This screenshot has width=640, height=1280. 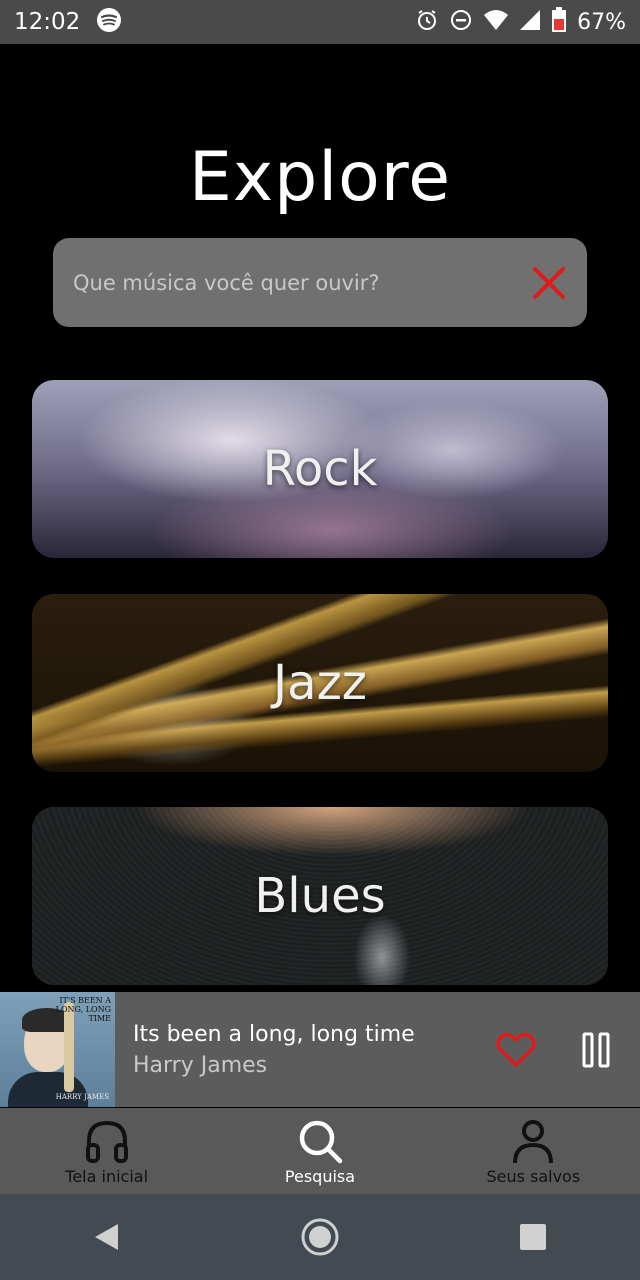 I want to click on back-button, so click(x=107, y=1237).